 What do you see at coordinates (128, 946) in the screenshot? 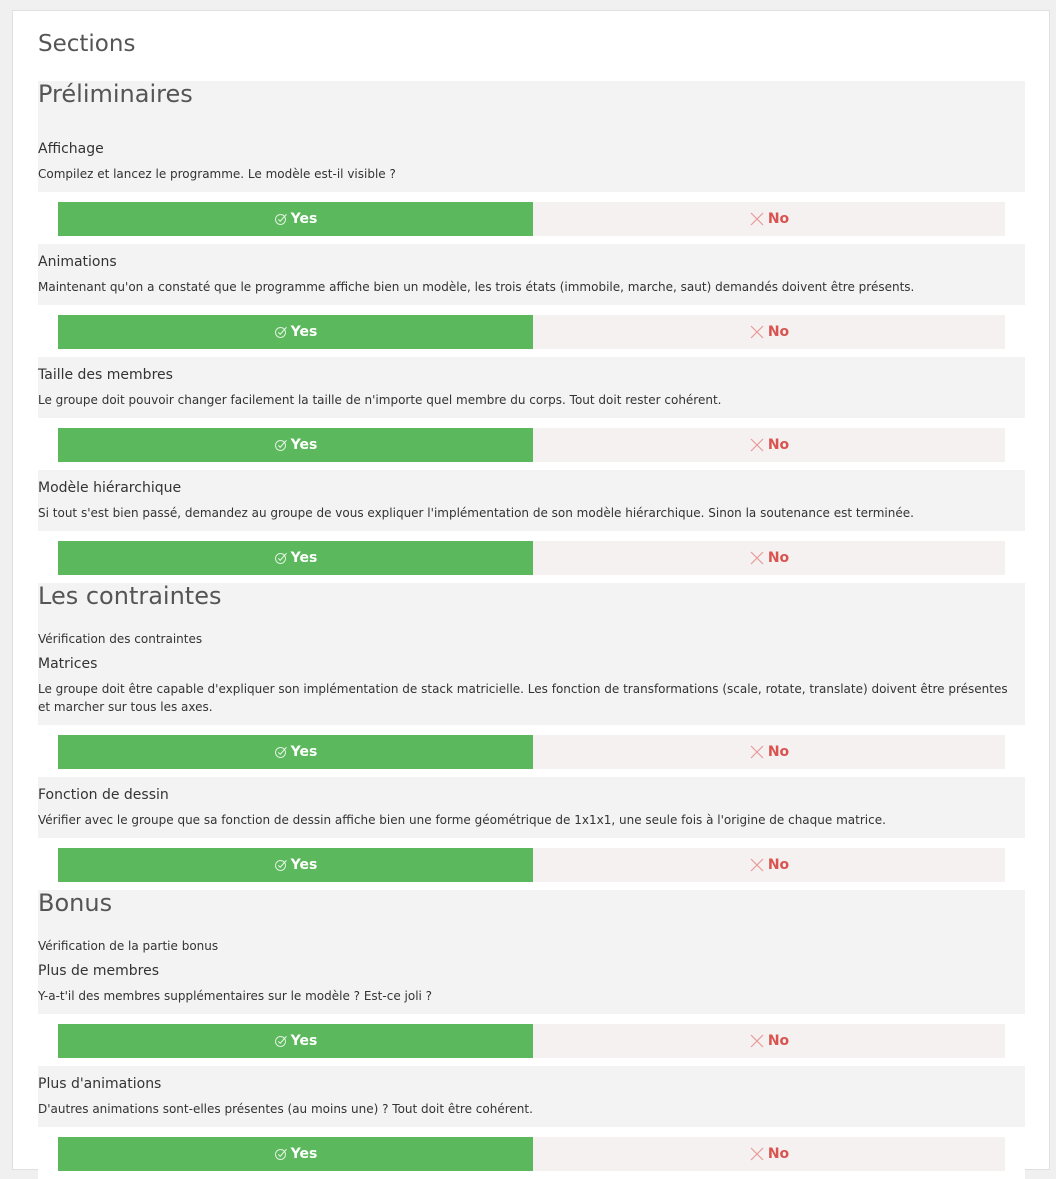
I see `section-description: Vérification de la partie bonus` at bounding box center [128, 946].